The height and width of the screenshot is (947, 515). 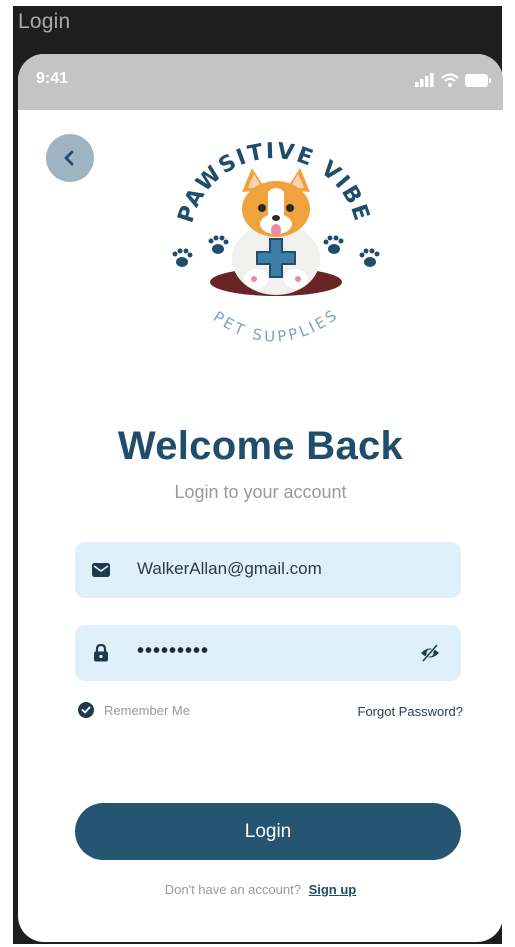 I want to click on password-value: •••••••••, so click(x=173, y=651).